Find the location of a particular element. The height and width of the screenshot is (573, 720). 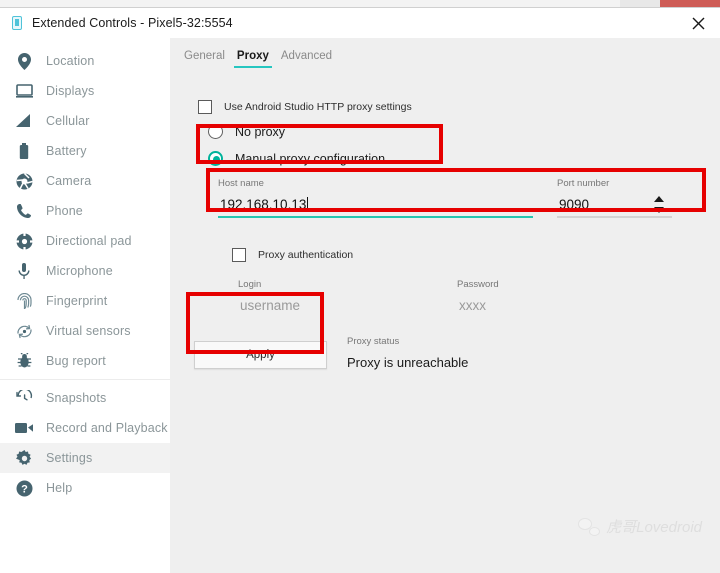

monitor-icon is located at coordinates (24, 91).